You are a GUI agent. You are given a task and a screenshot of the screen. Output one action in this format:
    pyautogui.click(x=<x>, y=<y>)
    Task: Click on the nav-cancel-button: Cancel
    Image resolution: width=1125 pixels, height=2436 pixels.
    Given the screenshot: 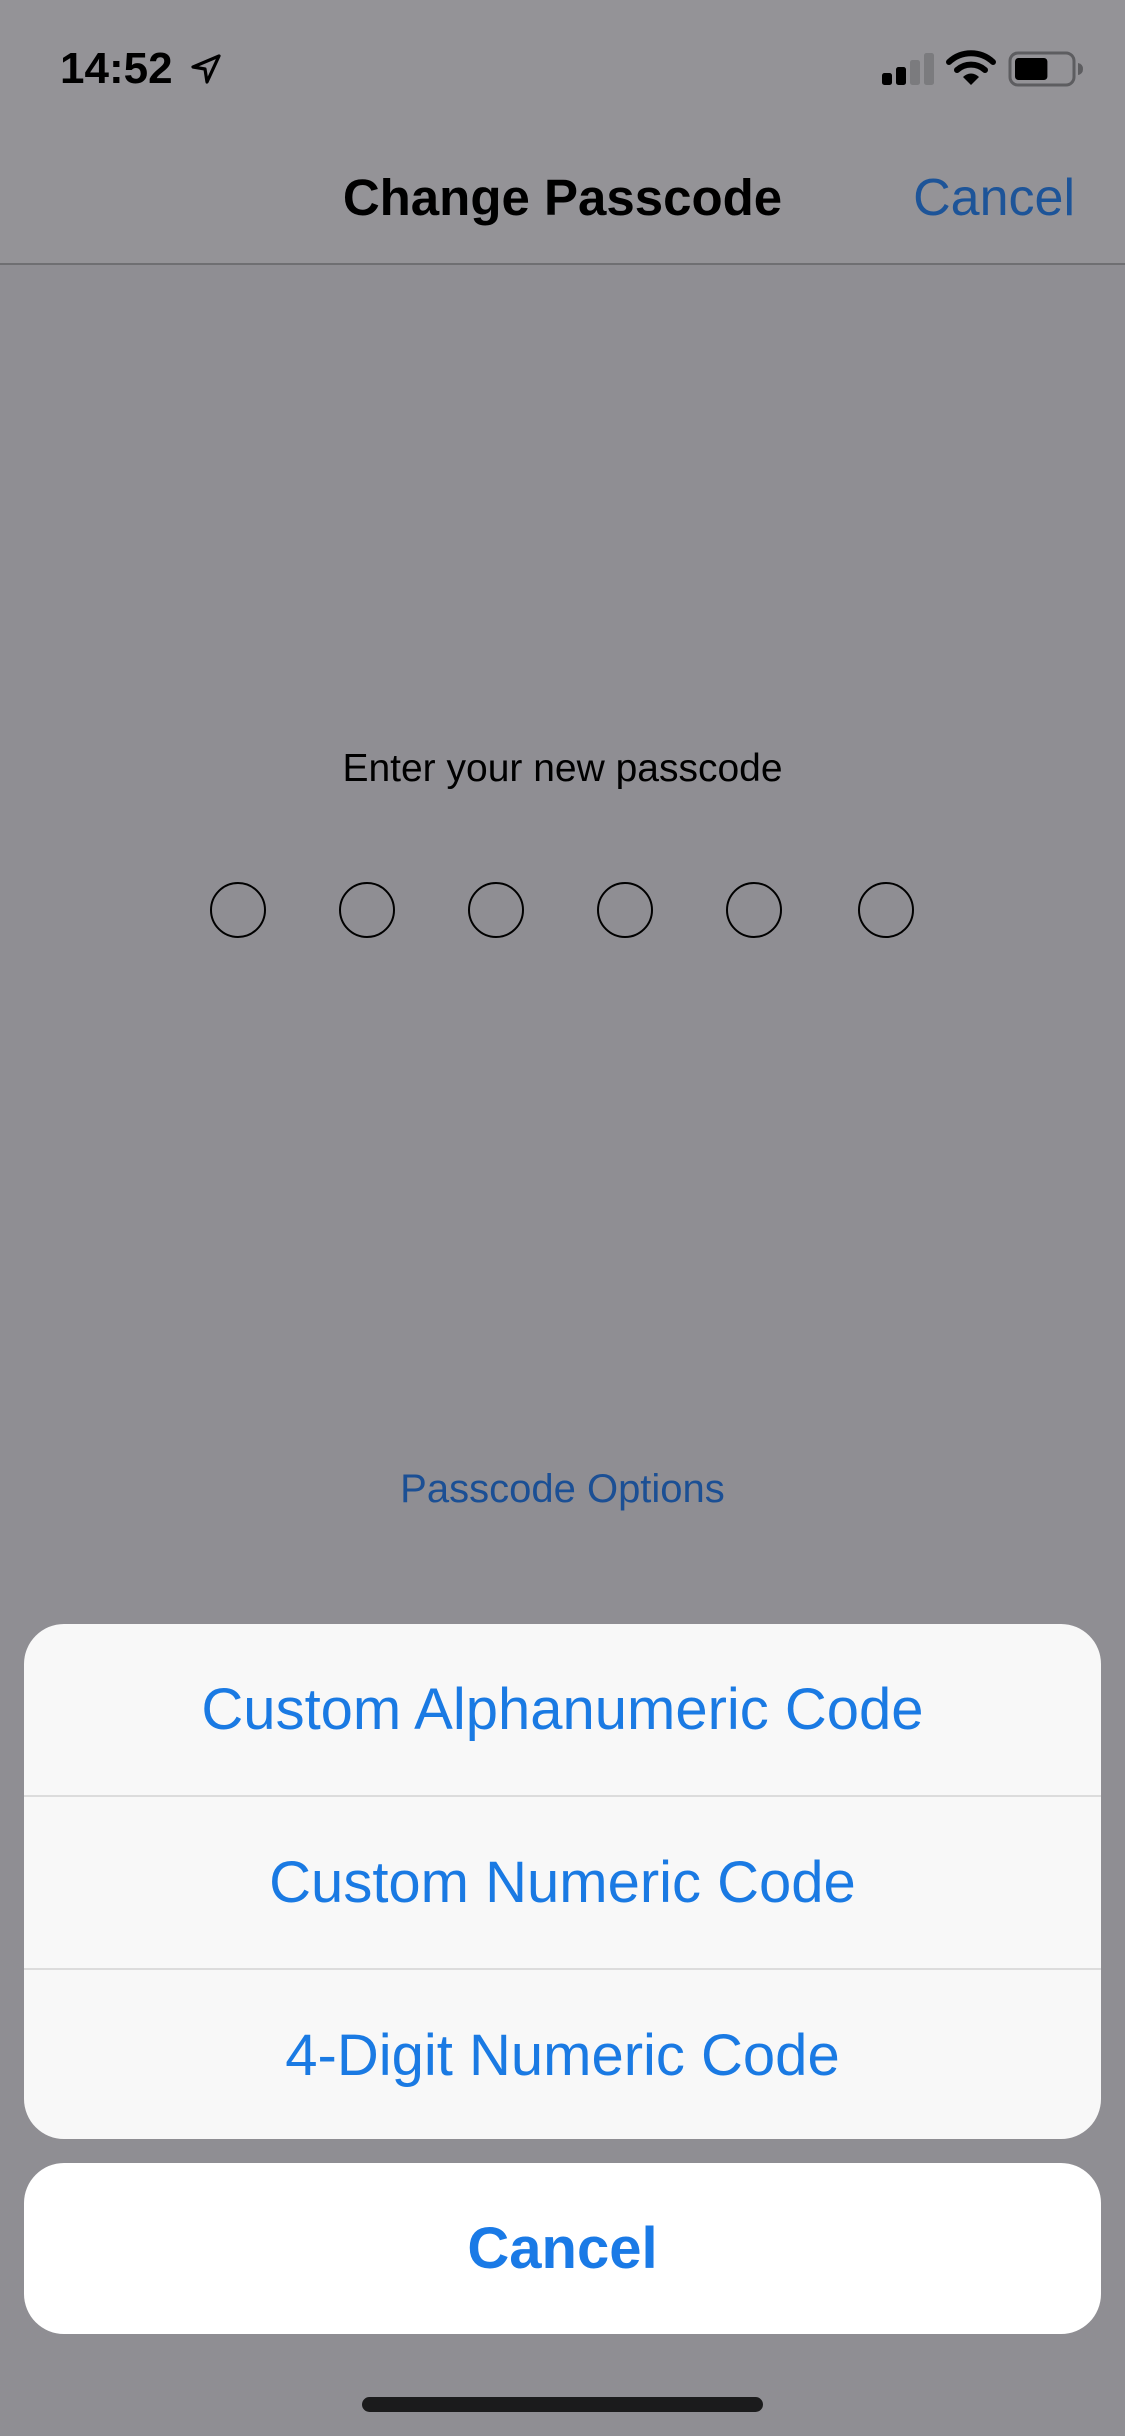 What is the action you would take?
    pyautogui.click(x=994, y=198)
    